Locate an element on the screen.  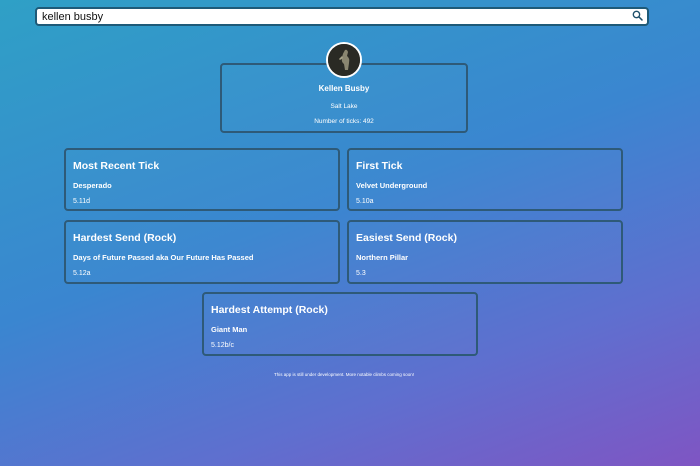
stat-route: Giant Man is located at coordinates (229, 329).